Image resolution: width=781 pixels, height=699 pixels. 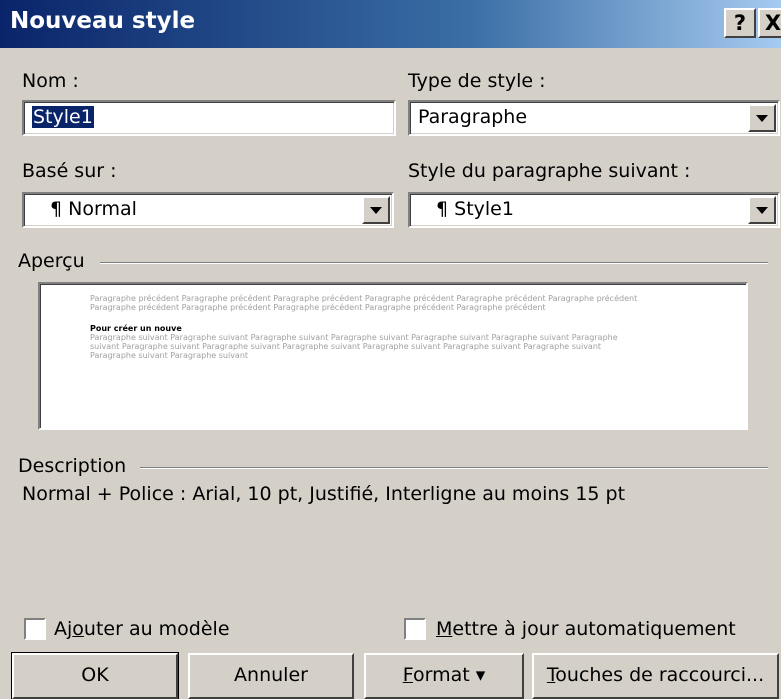 I want to click on mettre-accel: M, so click(x=444, y=629).